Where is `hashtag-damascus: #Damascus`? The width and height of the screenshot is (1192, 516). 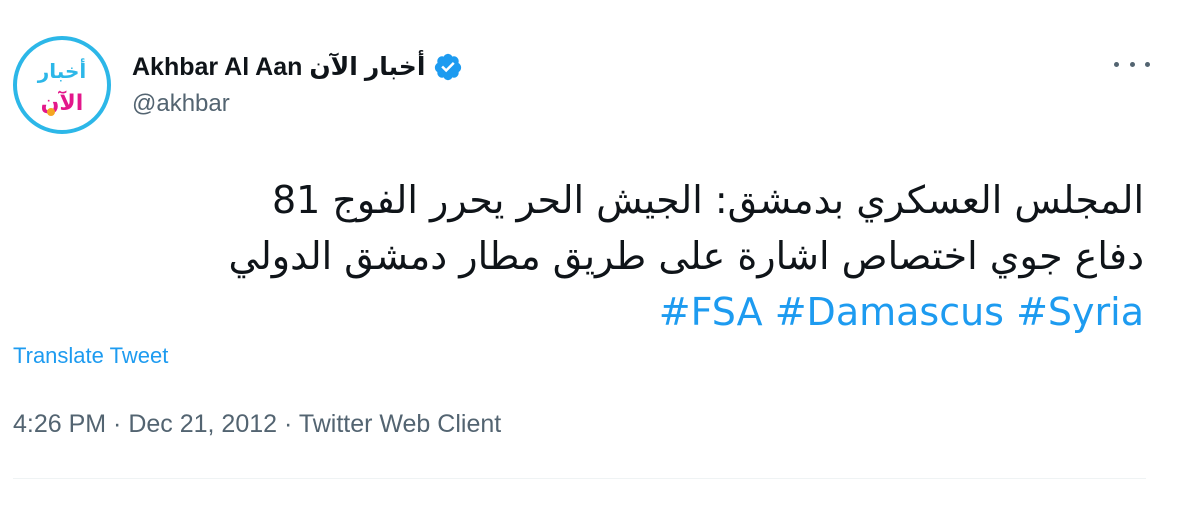 hashtag-damascus: #Damascus is located at coordinates (889, 312).